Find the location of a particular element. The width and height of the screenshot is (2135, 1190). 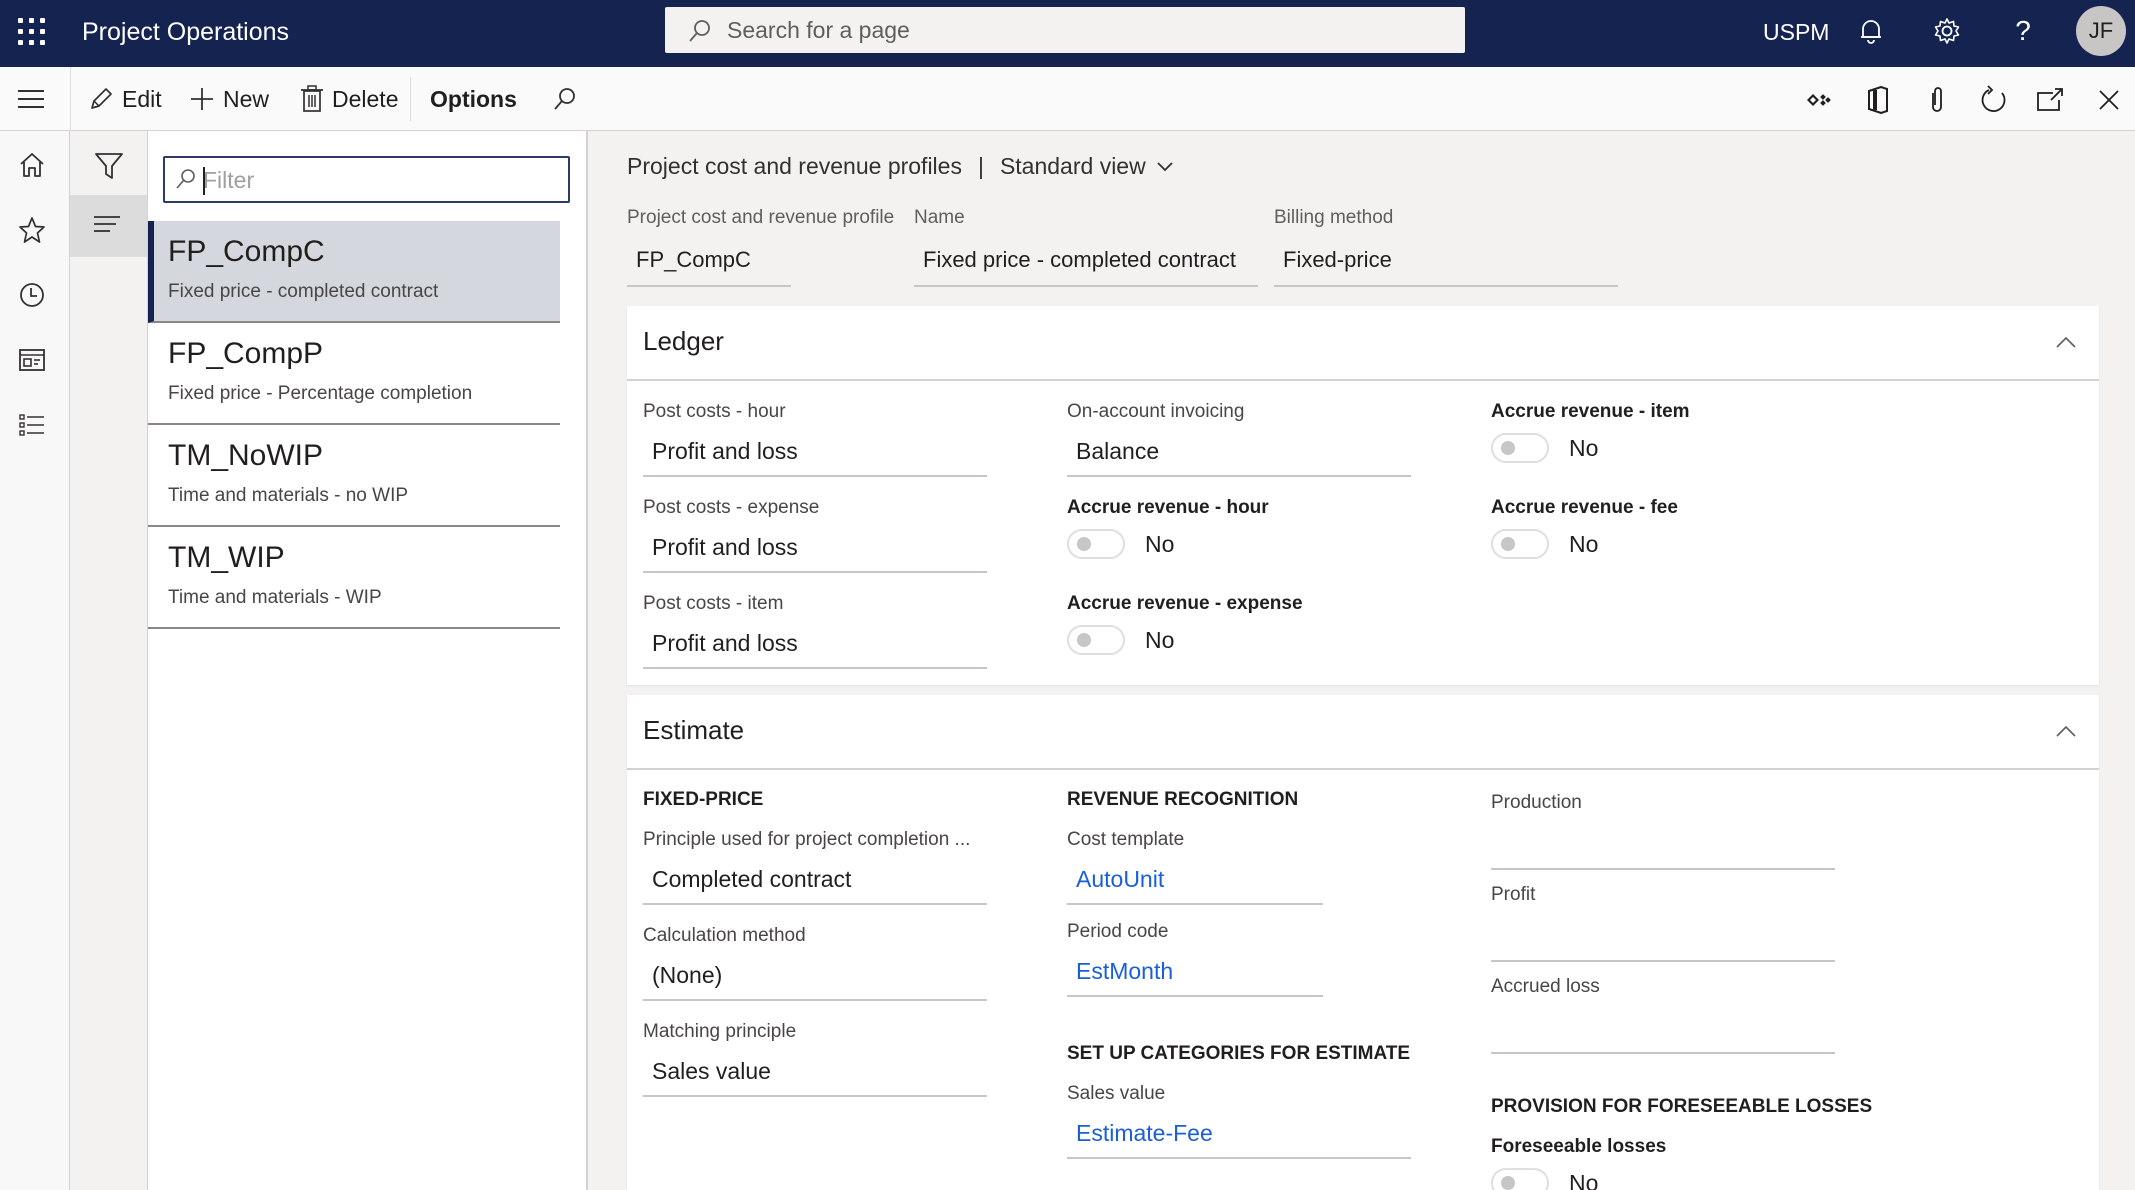

calculation-method-select: (None) is located at coordinates (815, 978).